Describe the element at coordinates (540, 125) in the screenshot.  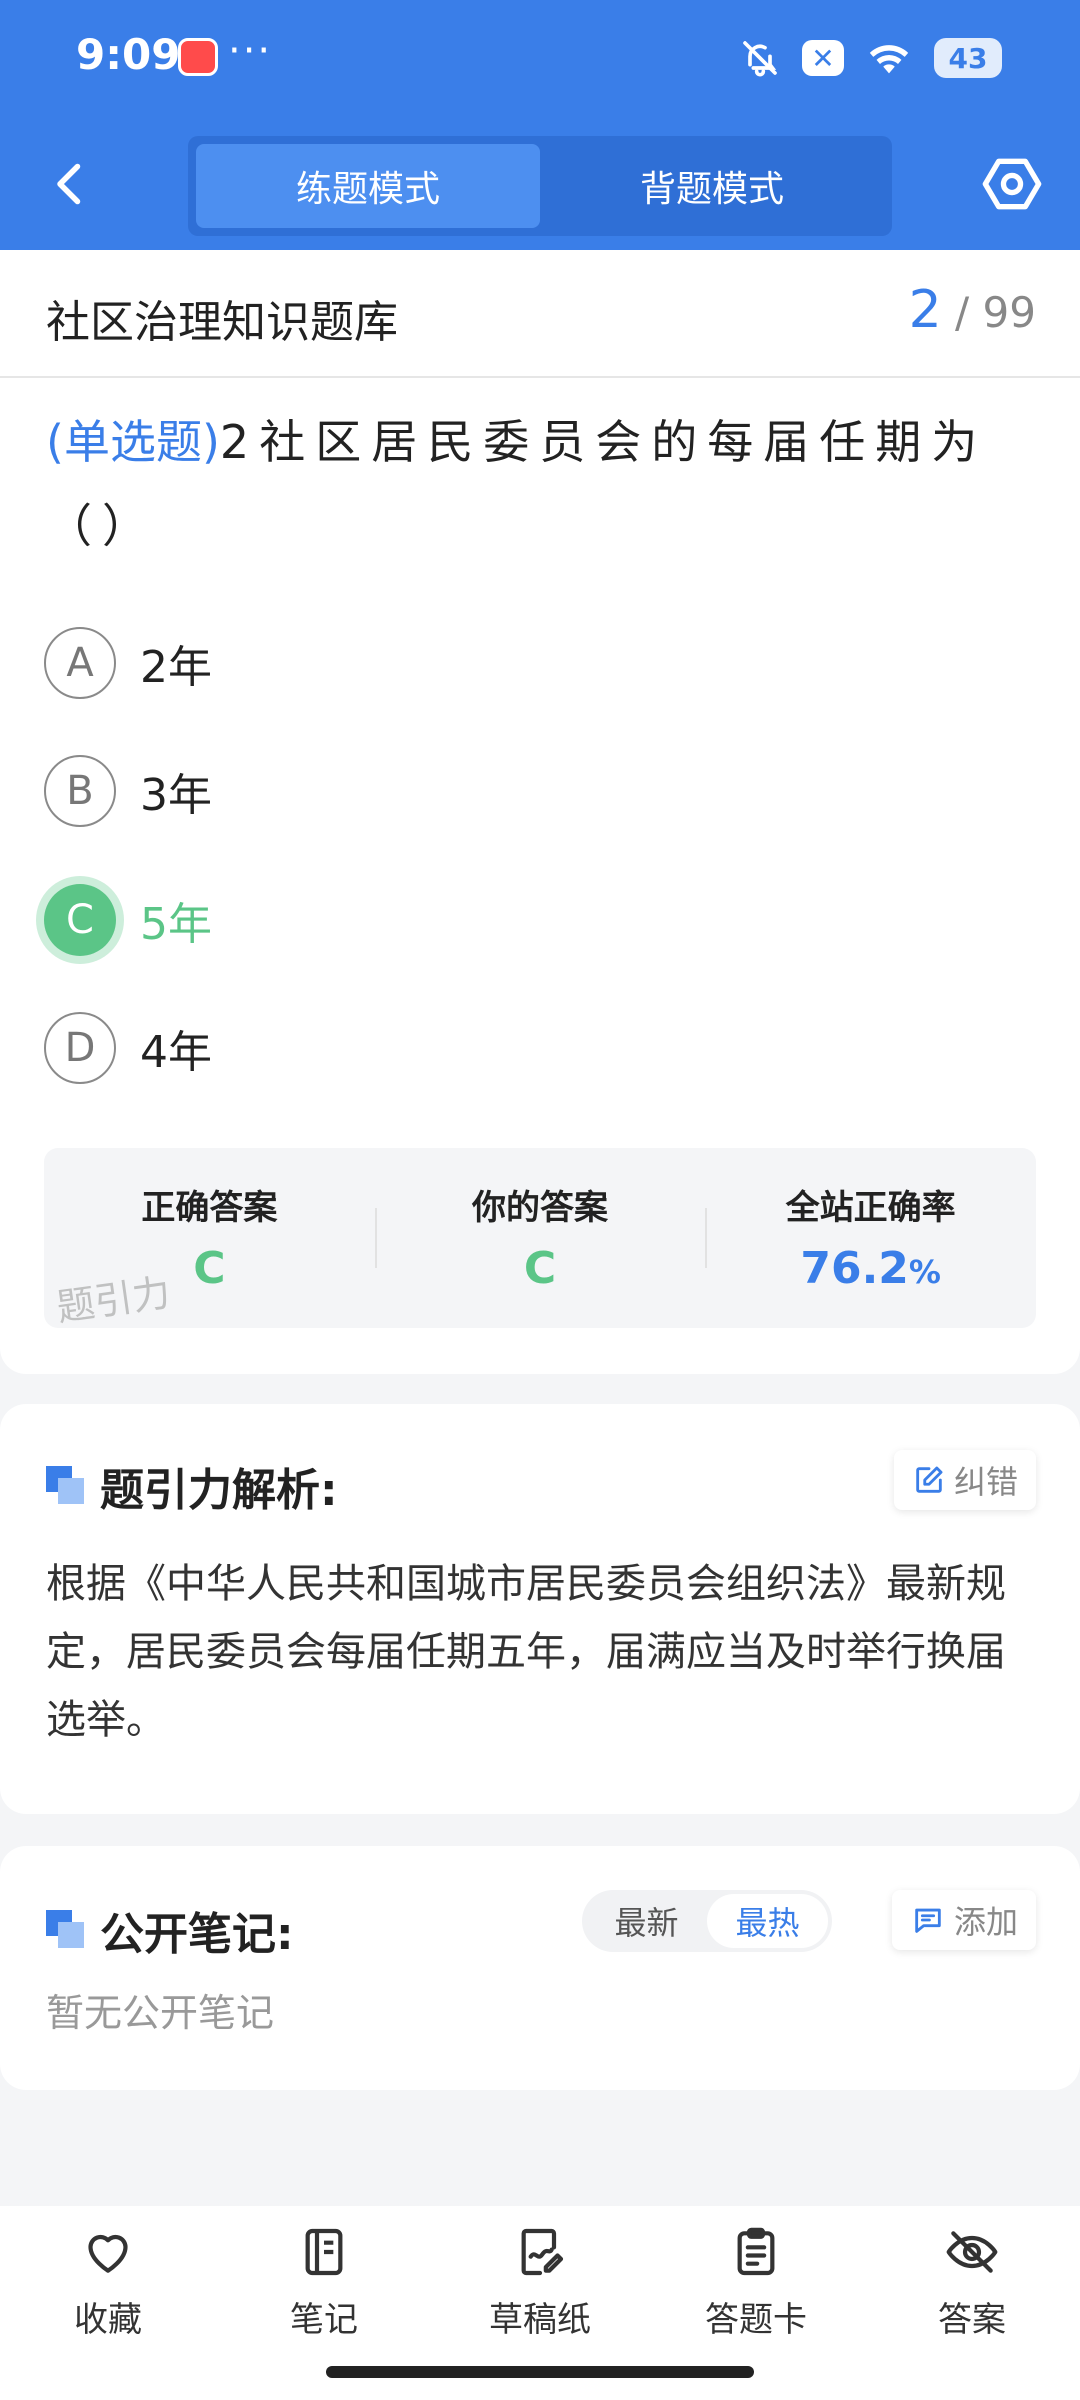
I see `header-bar: 9:09 ··· ✕ 43 练题模式 背题模式` at that location.